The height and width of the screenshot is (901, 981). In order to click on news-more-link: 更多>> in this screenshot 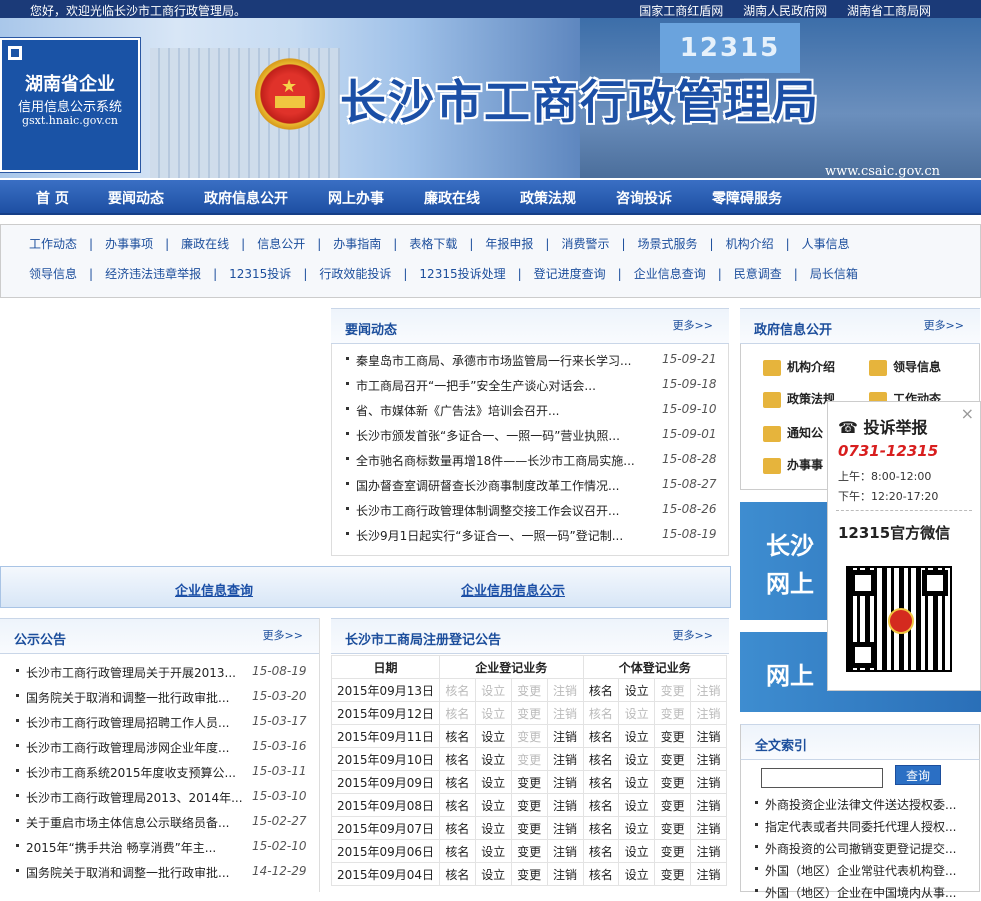, I will do `click(693, 325)`.